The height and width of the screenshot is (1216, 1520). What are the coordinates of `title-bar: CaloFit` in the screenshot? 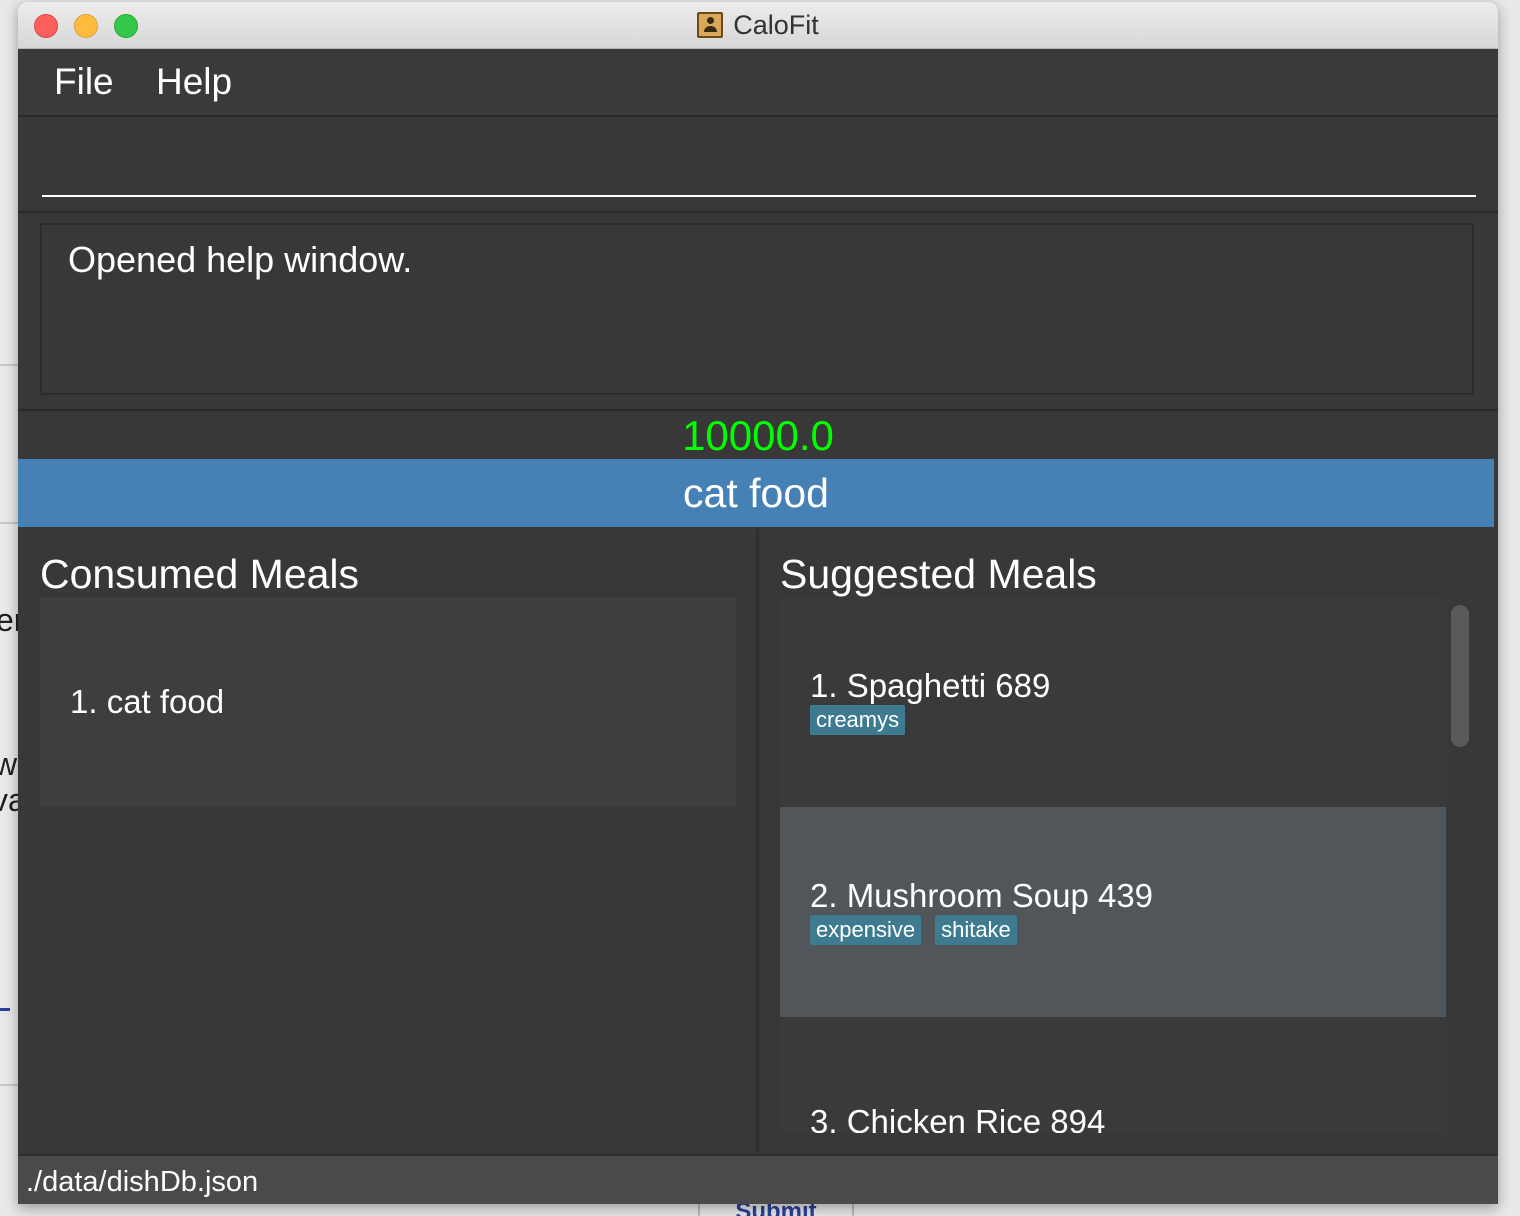 It's located at (758, 25).